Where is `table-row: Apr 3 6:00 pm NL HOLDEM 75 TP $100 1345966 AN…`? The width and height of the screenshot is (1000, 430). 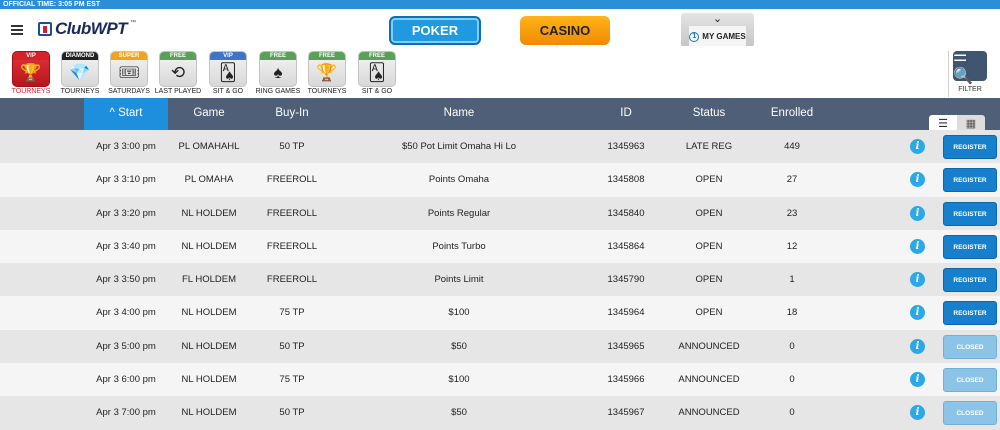
table-row: Apr 3 6:00 pm NL HOLDEM 75 TP $100 1345966 AN… is located at coordinates (500, 380).